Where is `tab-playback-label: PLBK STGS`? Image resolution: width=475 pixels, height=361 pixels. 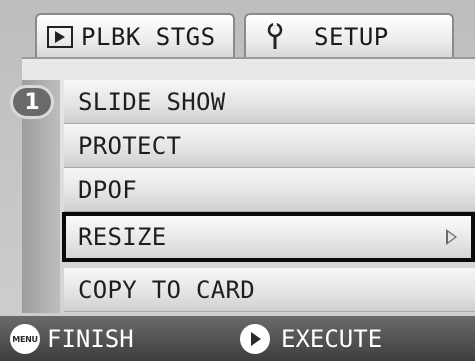 tab-playback-label: PLBK STGS is located at coordinates (148, 37).